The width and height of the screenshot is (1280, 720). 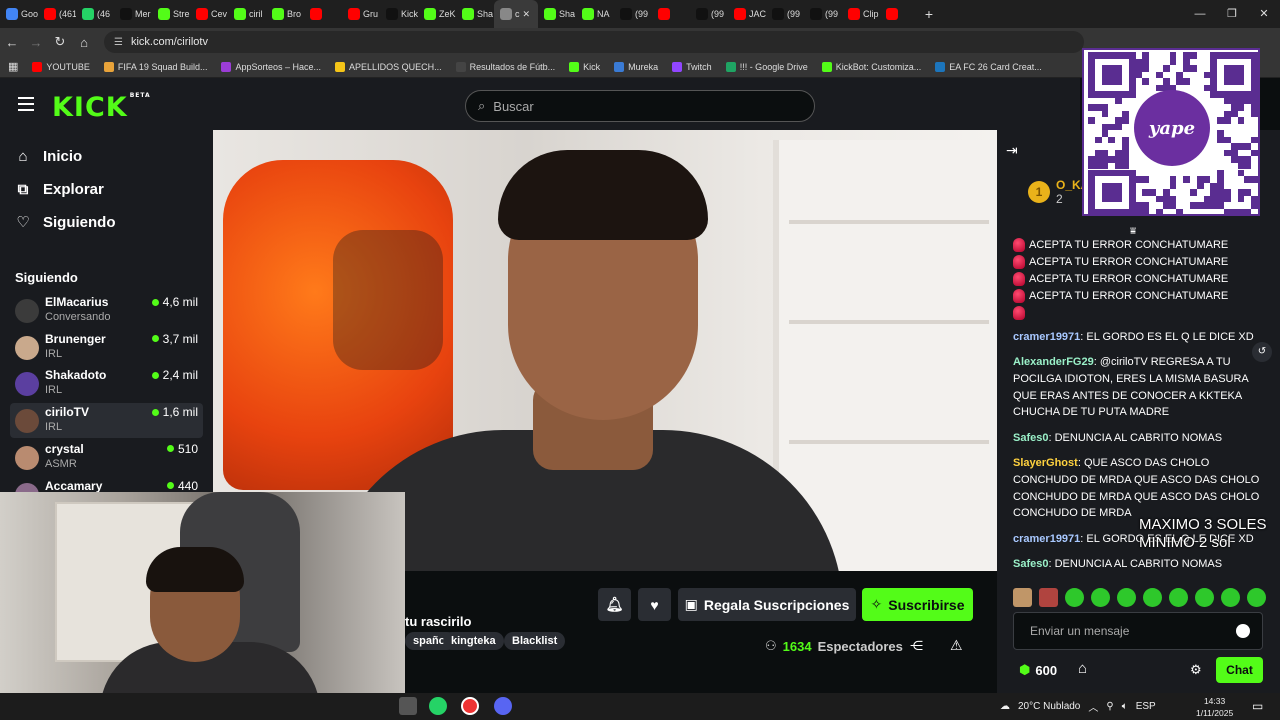 What do you see at coordinates (26, 104) in the screenshot?
I see `hamburger-menu-icon` at bounding box center [26, 104].